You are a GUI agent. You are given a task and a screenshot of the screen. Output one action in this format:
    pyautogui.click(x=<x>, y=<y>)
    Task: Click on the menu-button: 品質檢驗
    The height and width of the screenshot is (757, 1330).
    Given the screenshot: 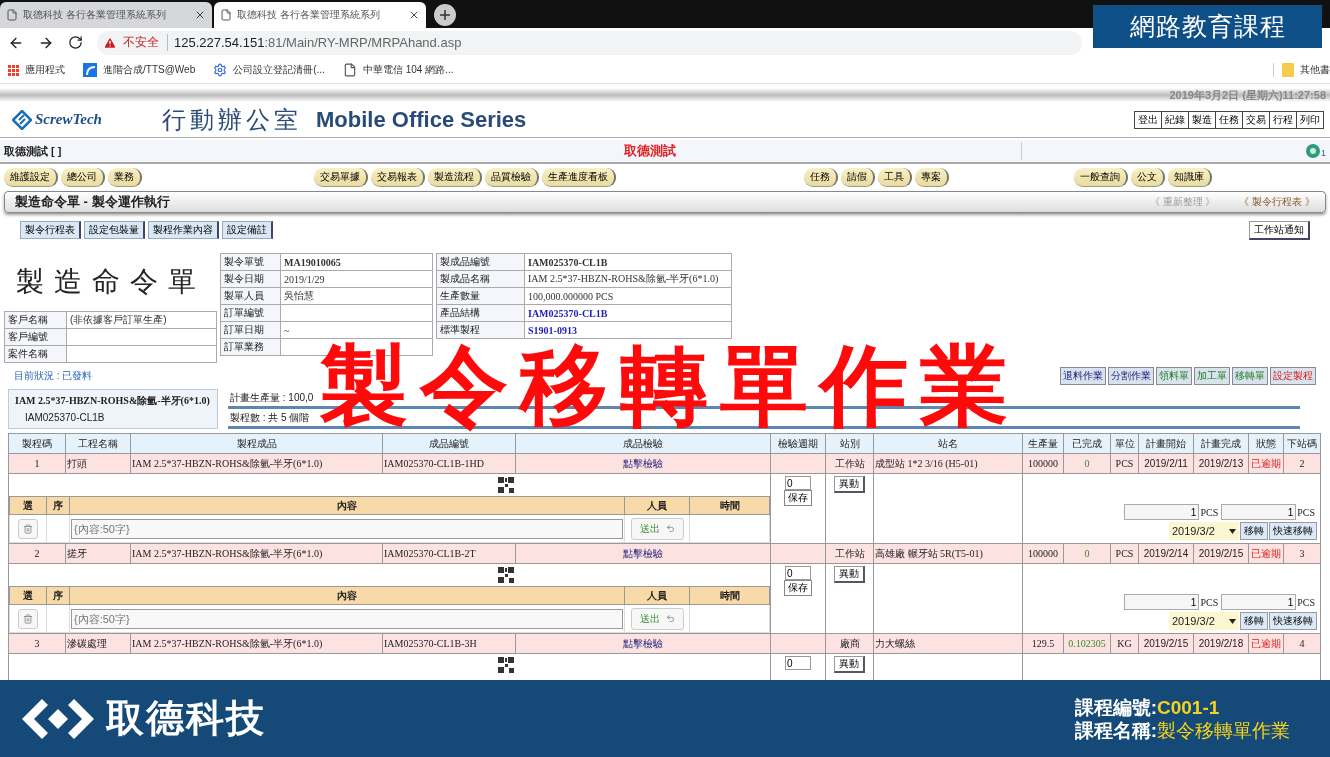 What is the action you would take?
    pyautogui.click(x=512, y=177)
    